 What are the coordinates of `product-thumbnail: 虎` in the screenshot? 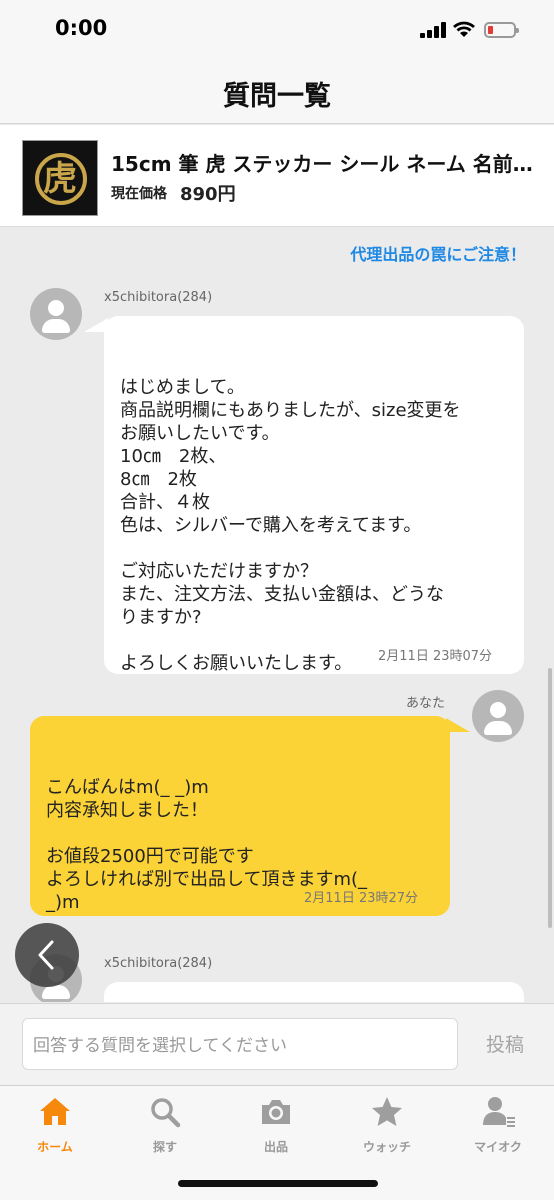 It's located at (60, 178).